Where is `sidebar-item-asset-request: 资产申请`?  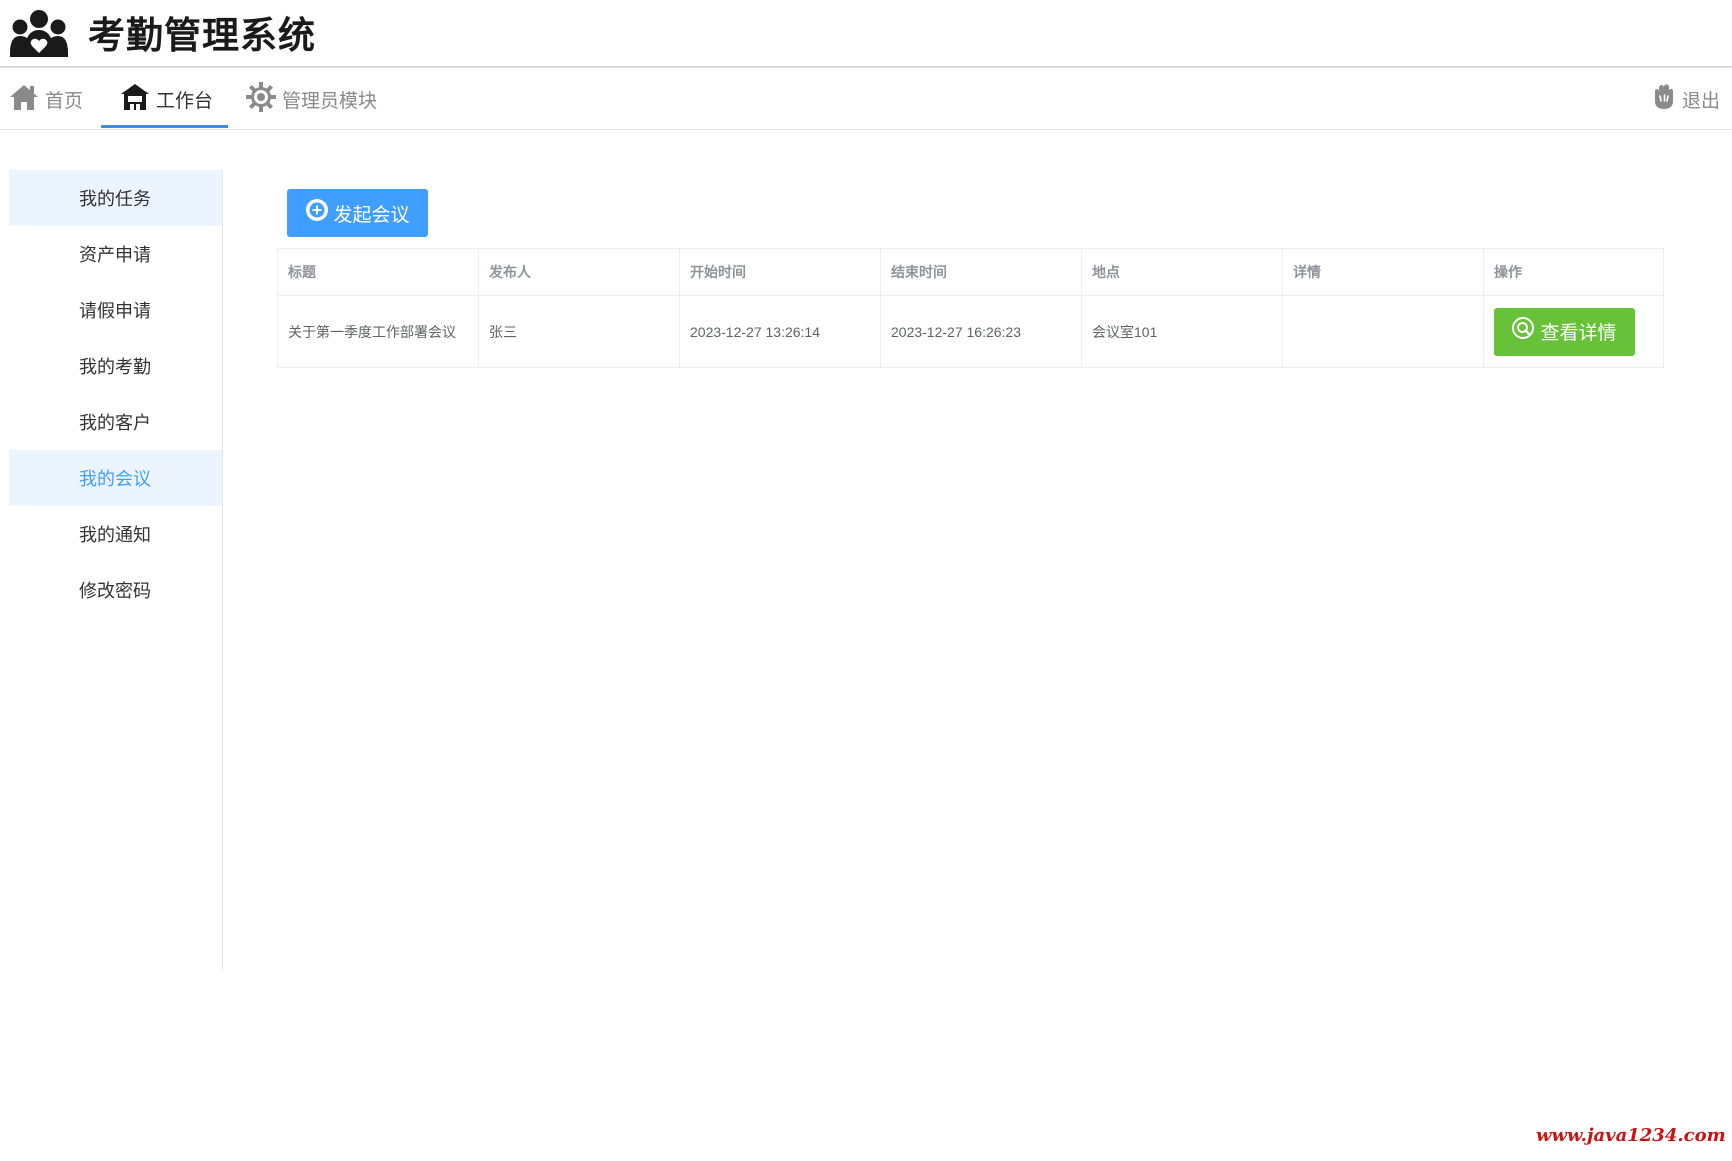 sidebar-item-asset-request: 资产申请 is located at coordinates (115, 254).